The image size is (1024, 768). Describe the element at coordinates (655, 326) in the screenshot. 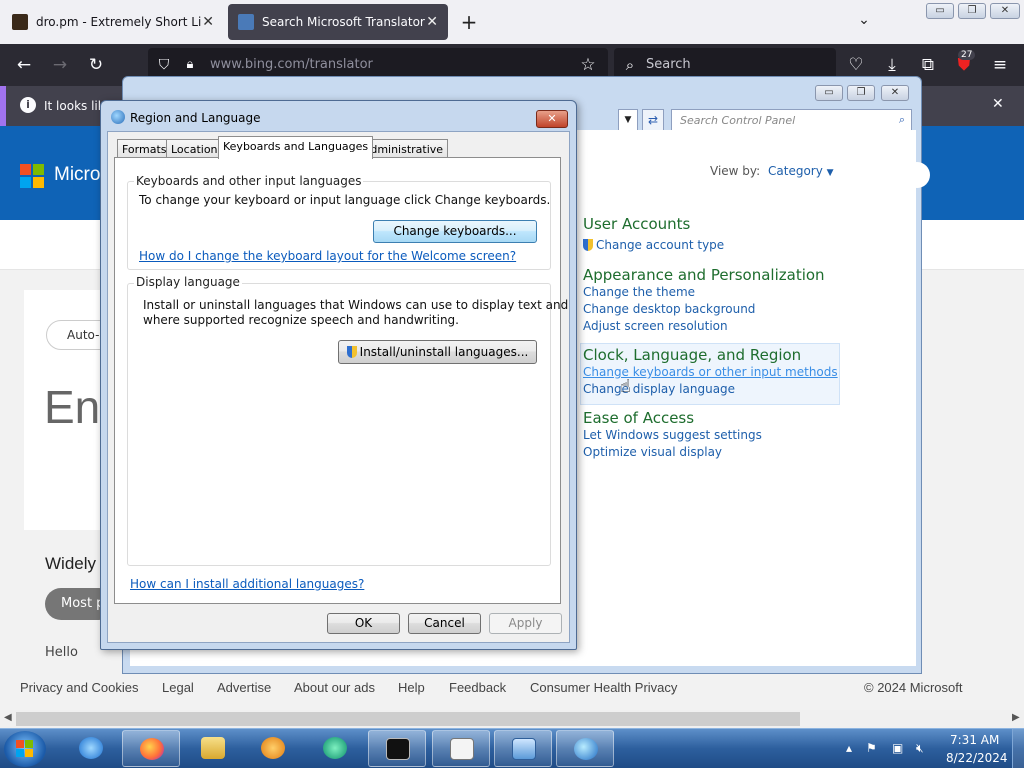

I see `link-adjust-screen-resolution: Adjust screen resolution` at that location.